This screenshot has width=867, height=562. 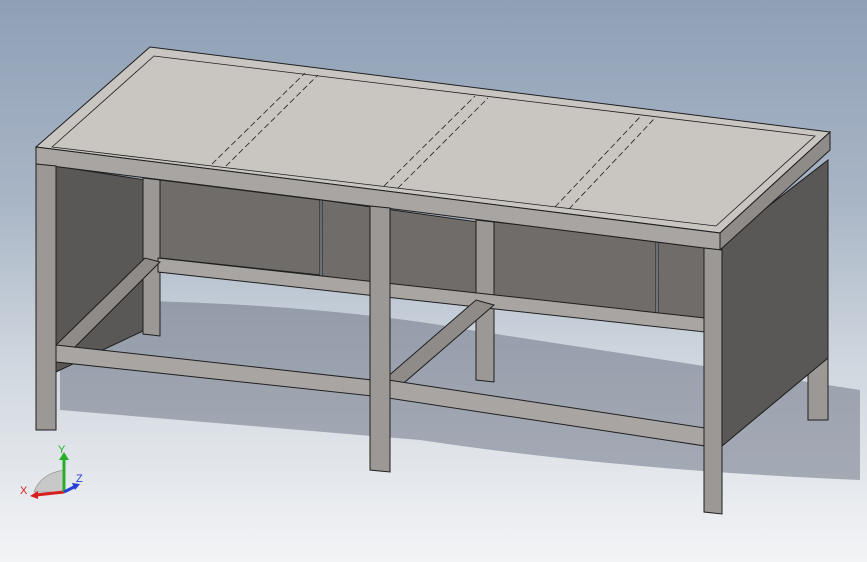 What do you see at coordinates (49, 481) in the screenshot?
I see `triad-base-icon` at bounding box center [49, 481].